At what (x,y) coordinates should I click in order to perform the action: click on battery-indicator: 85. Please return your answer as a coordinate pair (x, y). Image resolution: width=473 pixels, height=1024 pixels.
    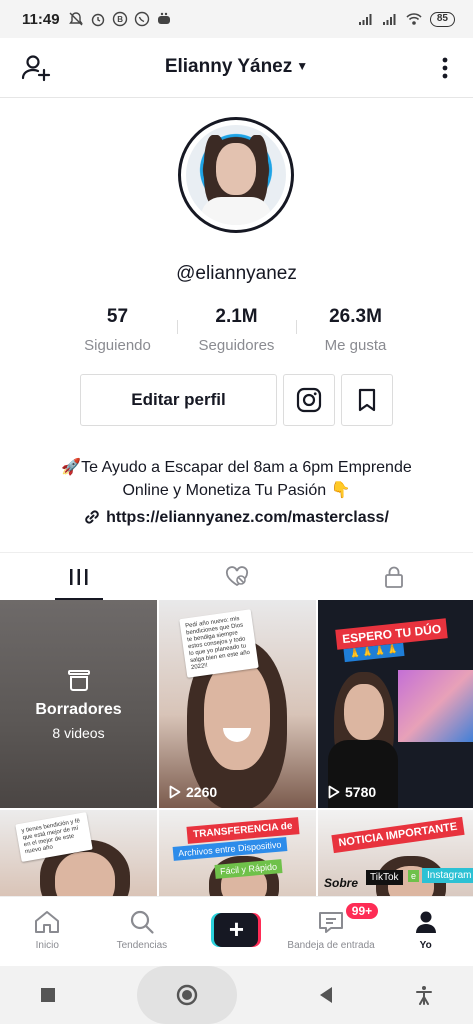
    Looking at the image, I should click on (442, 19).